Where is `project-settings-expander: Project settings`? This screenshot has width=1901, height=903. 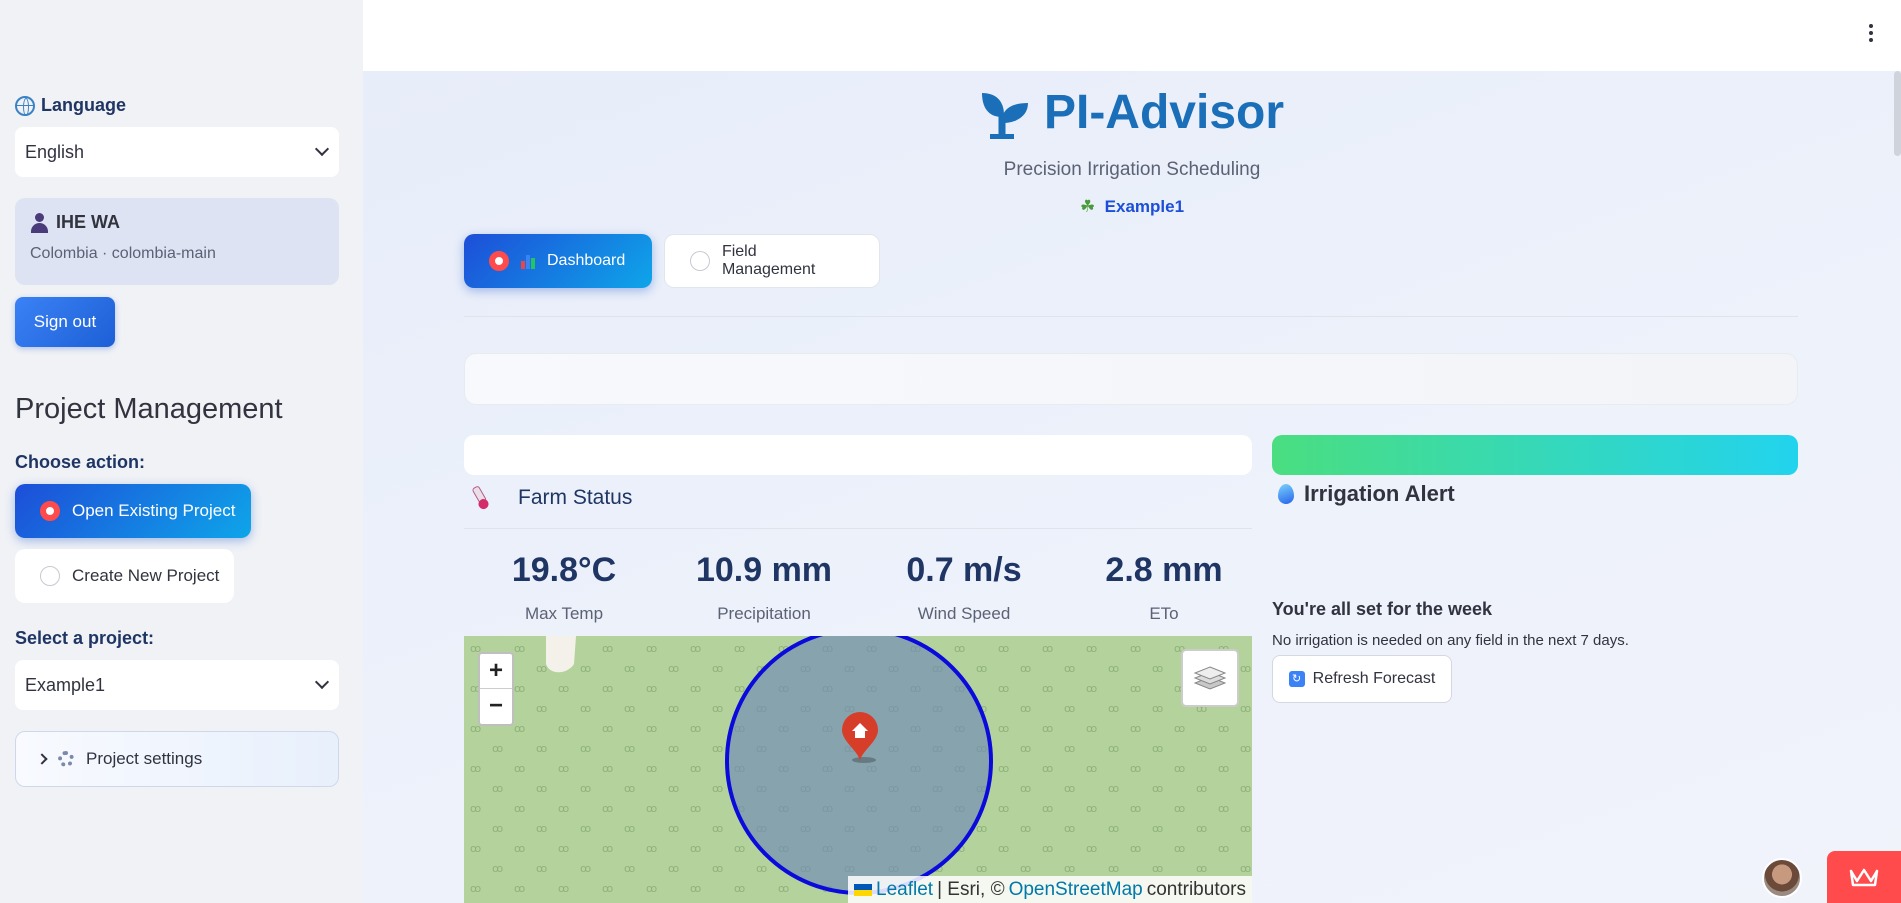 project-settings-expander: Project settings is located at coordinates (177, 759).